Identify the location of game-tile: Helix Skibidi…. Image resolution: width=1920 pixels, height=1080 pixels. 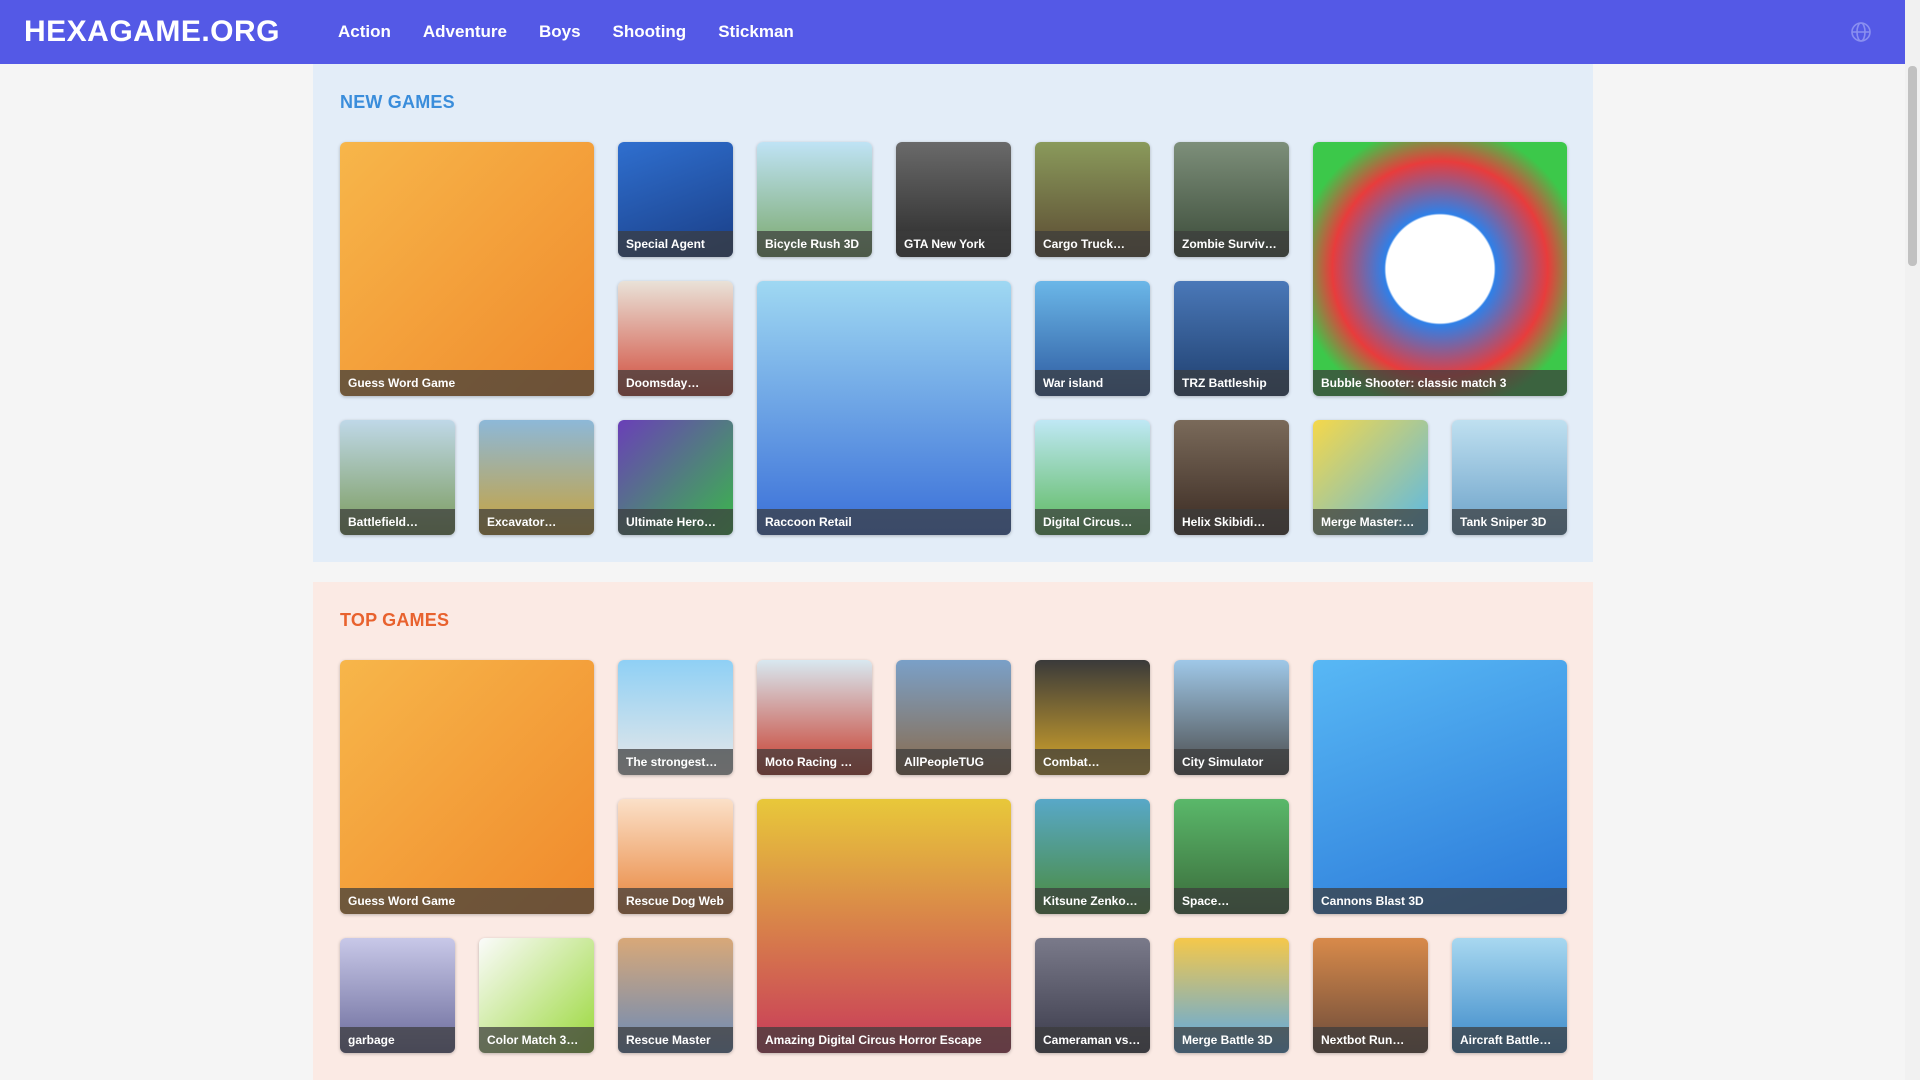
(1231, 477).